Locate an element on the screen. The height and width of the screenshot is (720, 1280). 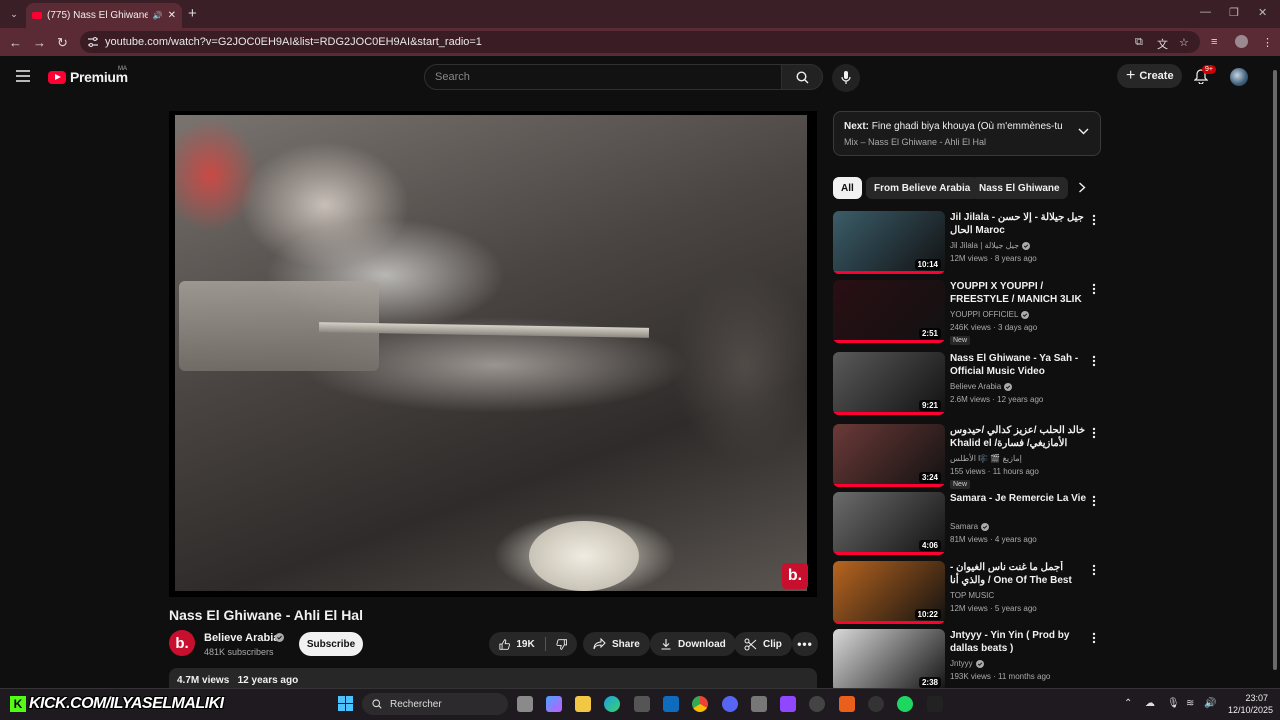
browser-tab: (775) Nass El Ghiwane - Ahli El Hal 🔊 ✕ is located at coordinates (104, 15).